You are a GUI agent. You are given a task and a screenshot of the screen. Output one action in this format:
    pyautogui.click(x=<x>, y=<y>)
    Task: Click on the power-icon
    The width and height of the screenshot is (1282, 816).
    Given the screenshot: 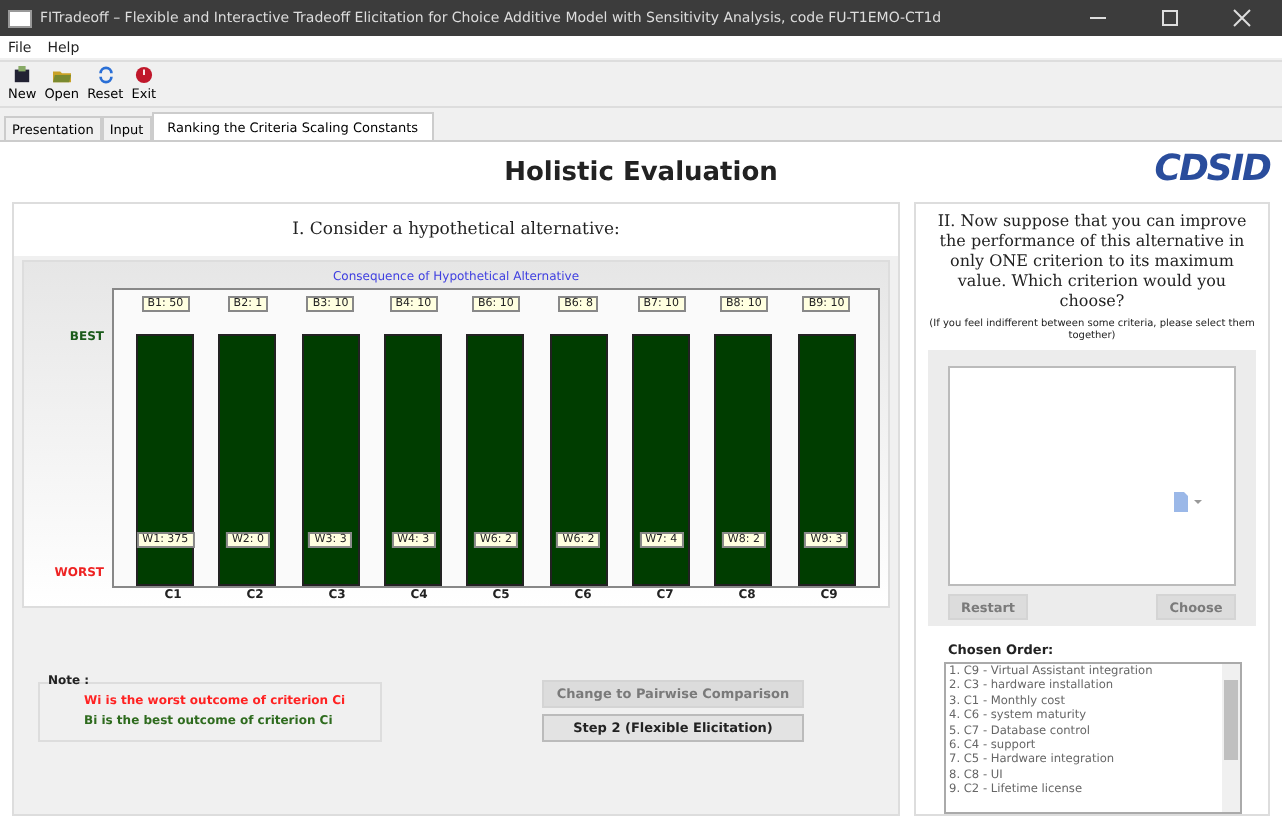 What is the action you would take?
    pyautogui.click(x=143, y=75)
    